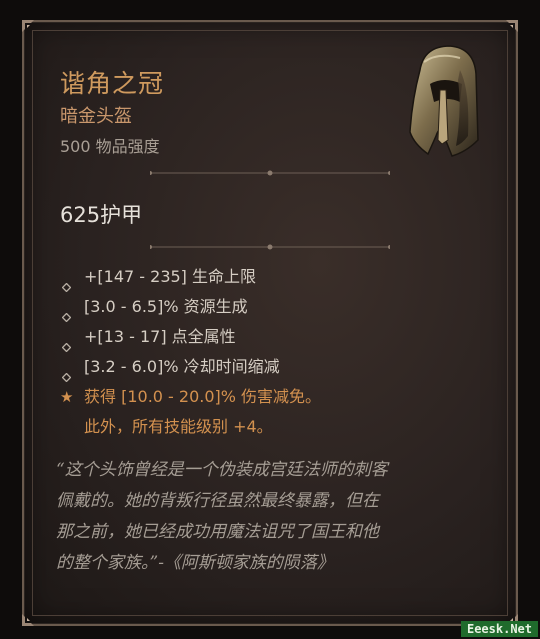 The image size is (540, 639). I want to click on item-power: 500 物品强度, so click(110, 146).